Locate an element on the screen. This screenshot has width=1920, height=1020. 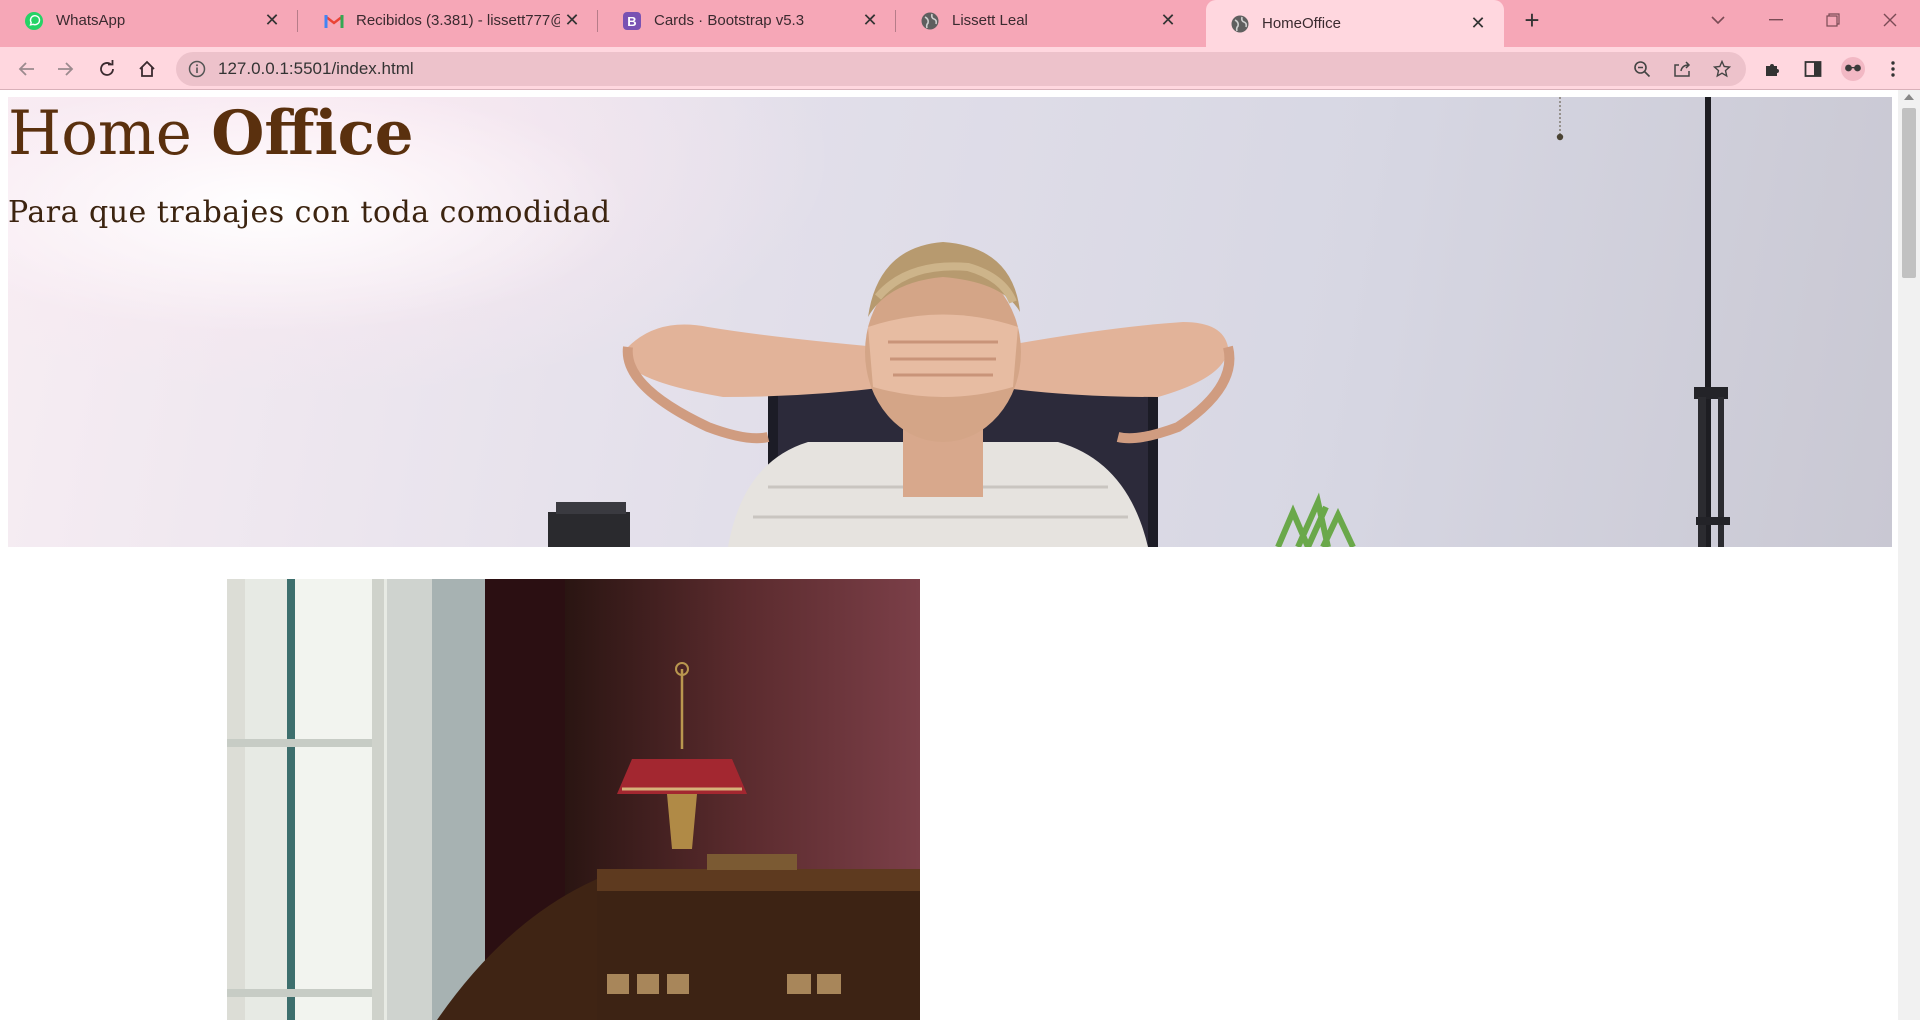
tab-homeoffice: HomeOffice ✕ is located at coordinates (1355, 23).